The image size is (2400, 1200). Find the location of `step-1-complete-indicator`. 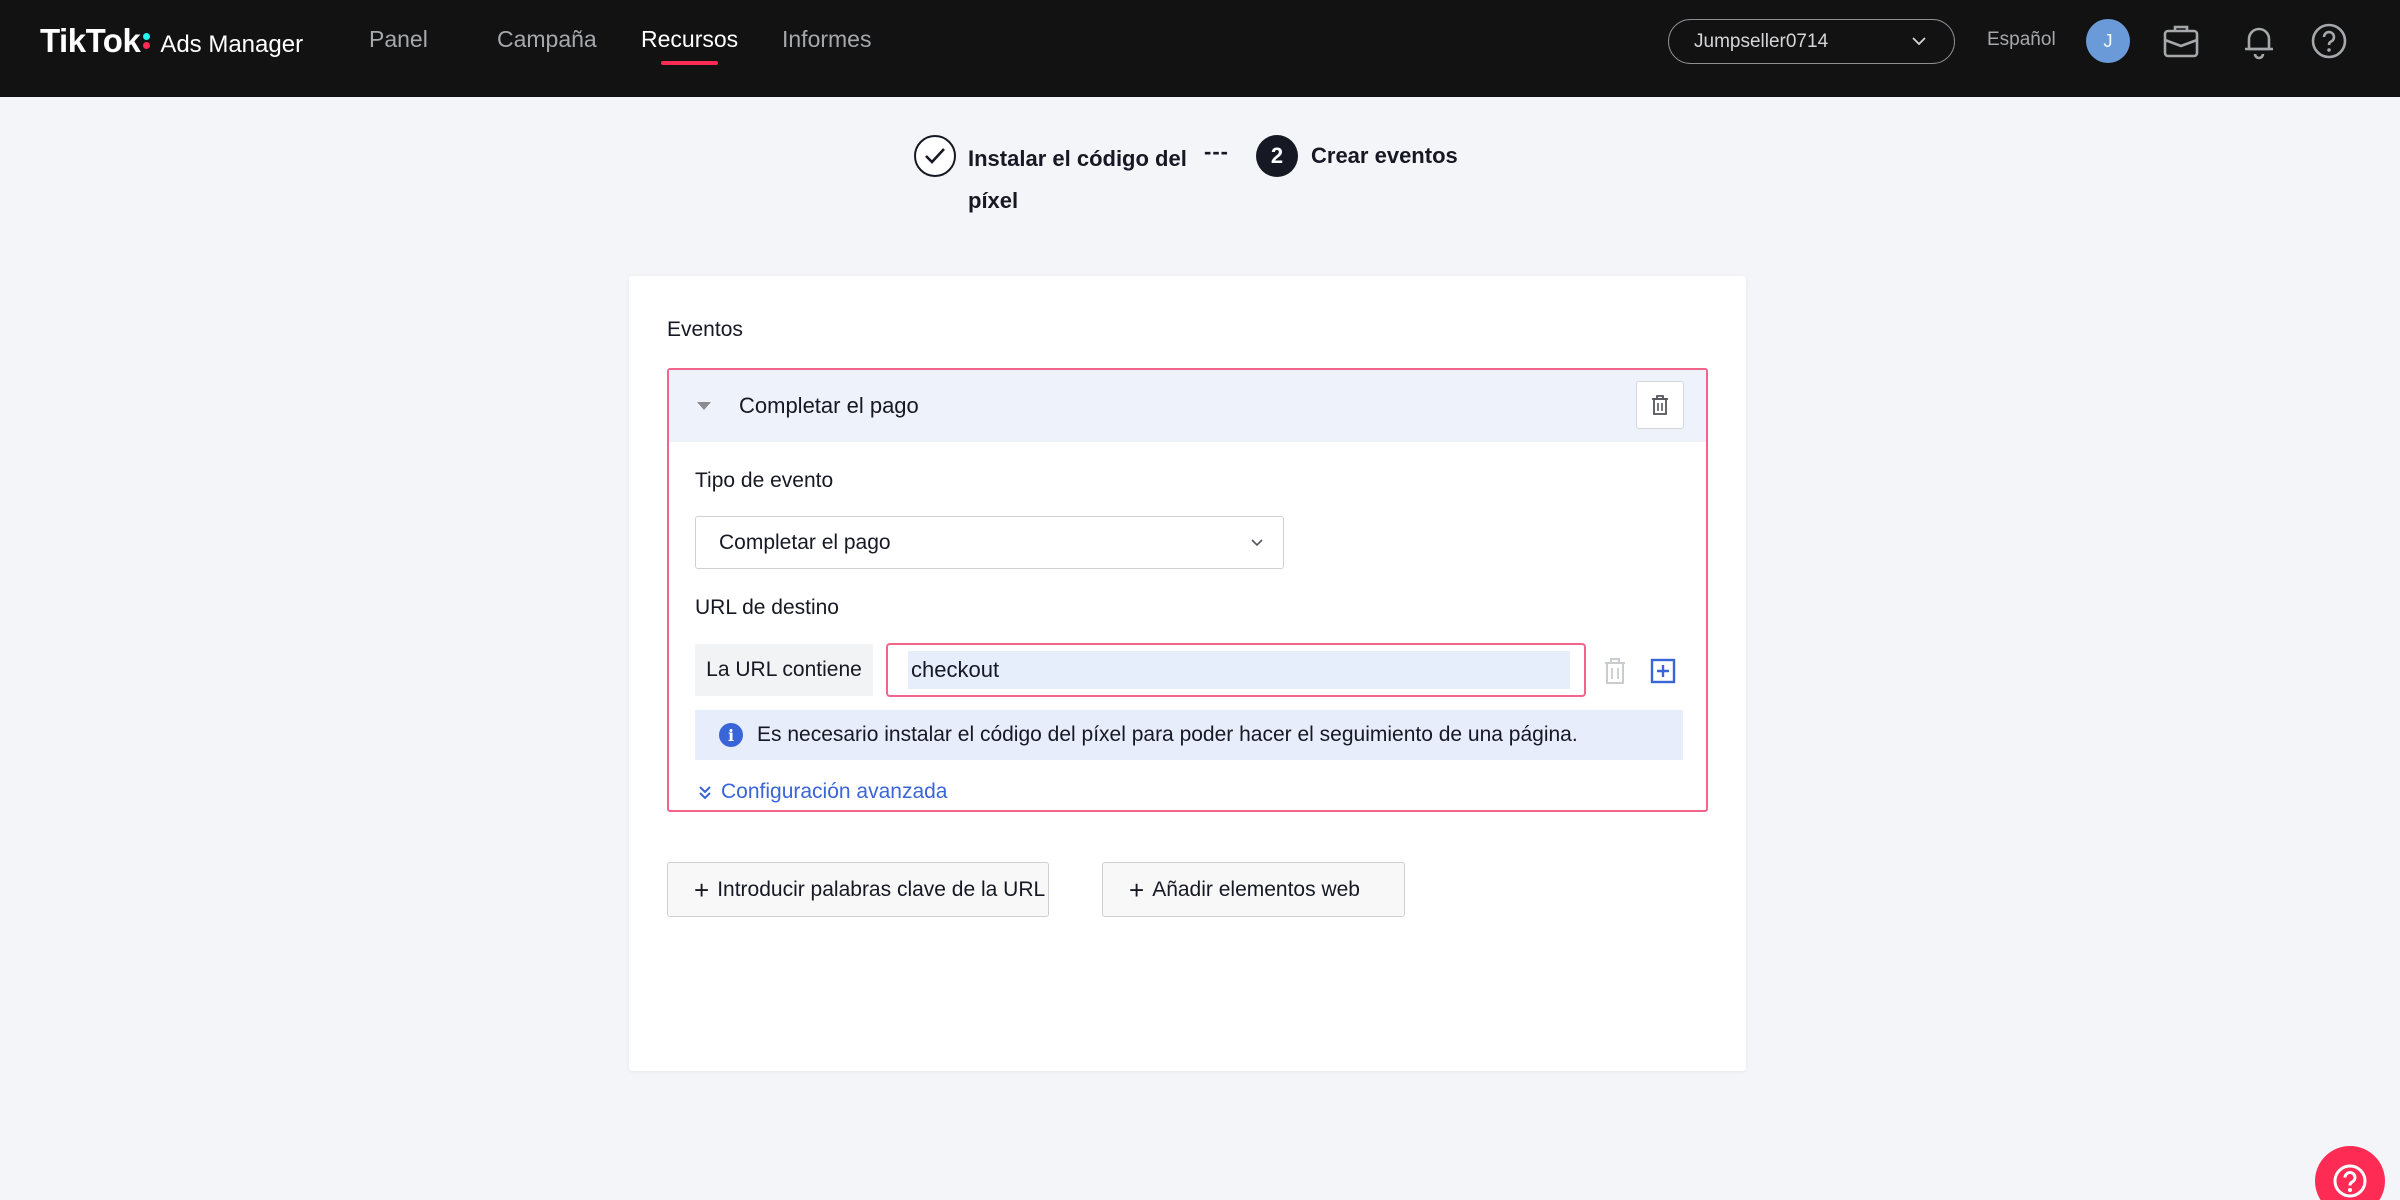

step-1-complete-indicator is located at coordinates (935, 156).